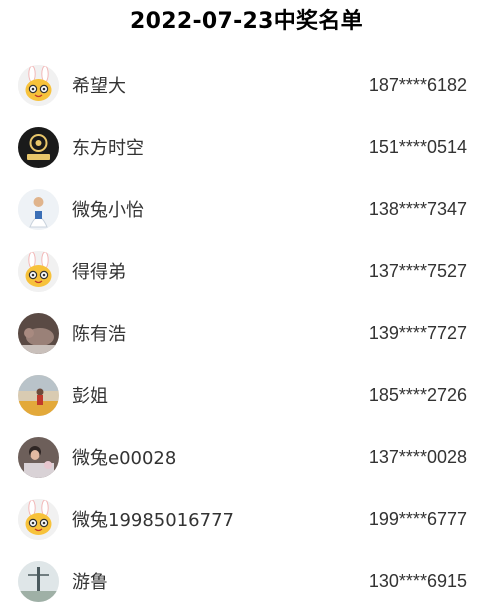 This screenshot has height=612, width=493. Describe the element at coordinates (417, 518) in the screenshot. I see `winner-phone: 199****6777` at that location.